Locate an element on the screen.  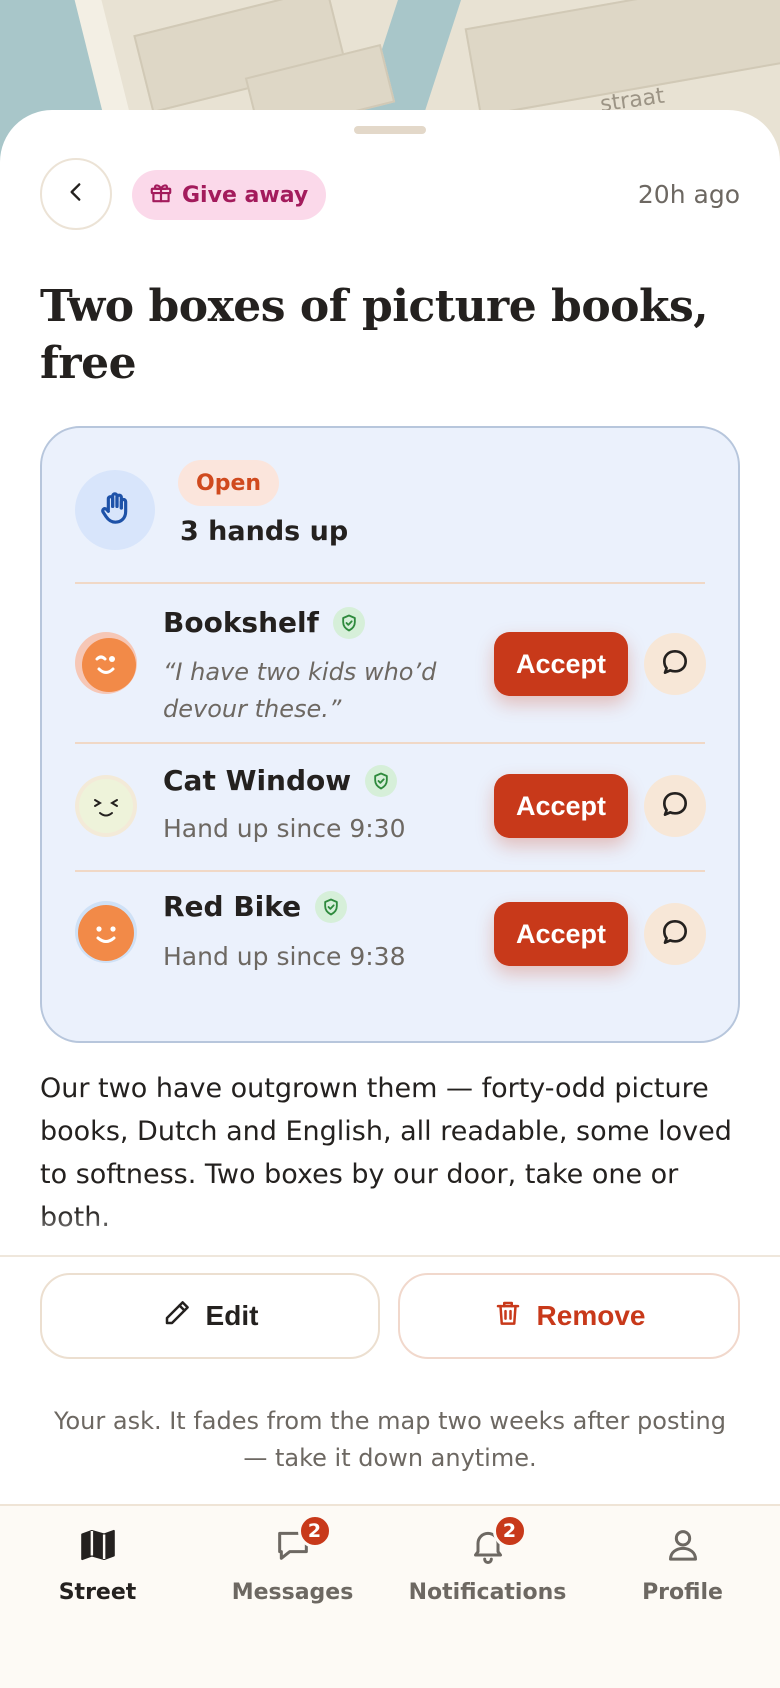
tab-label: Messages is located at coordinates (292, 1592).